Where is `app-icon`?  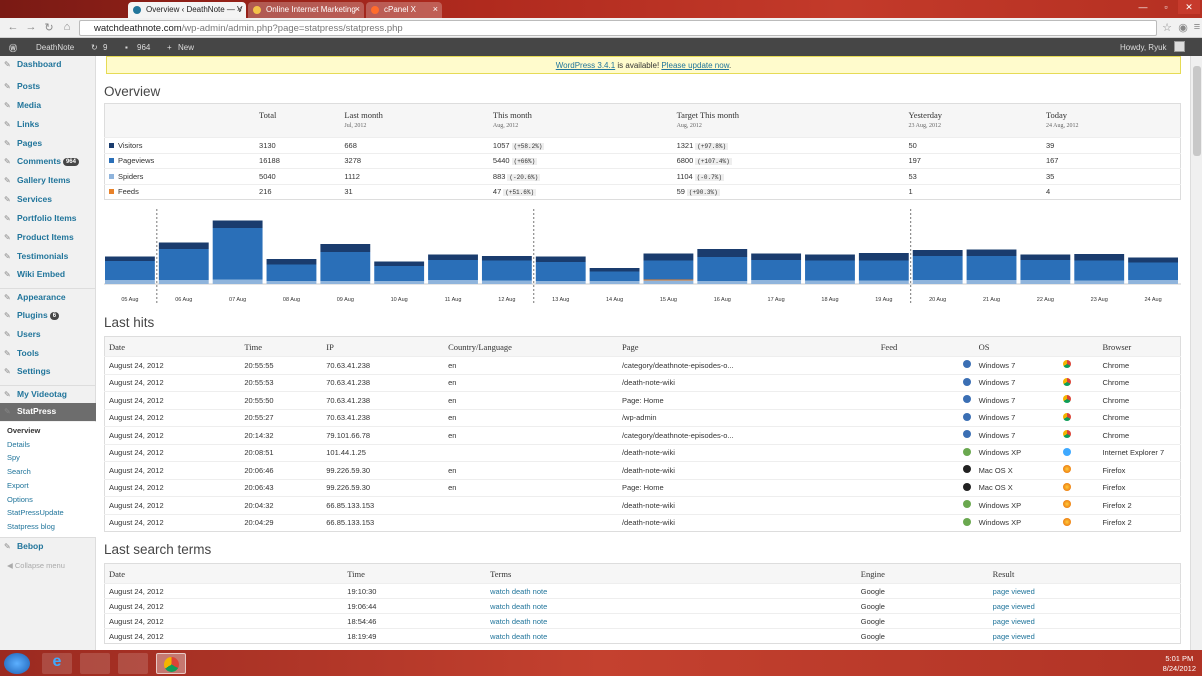
app-icon is located at coordinates (133, 663).